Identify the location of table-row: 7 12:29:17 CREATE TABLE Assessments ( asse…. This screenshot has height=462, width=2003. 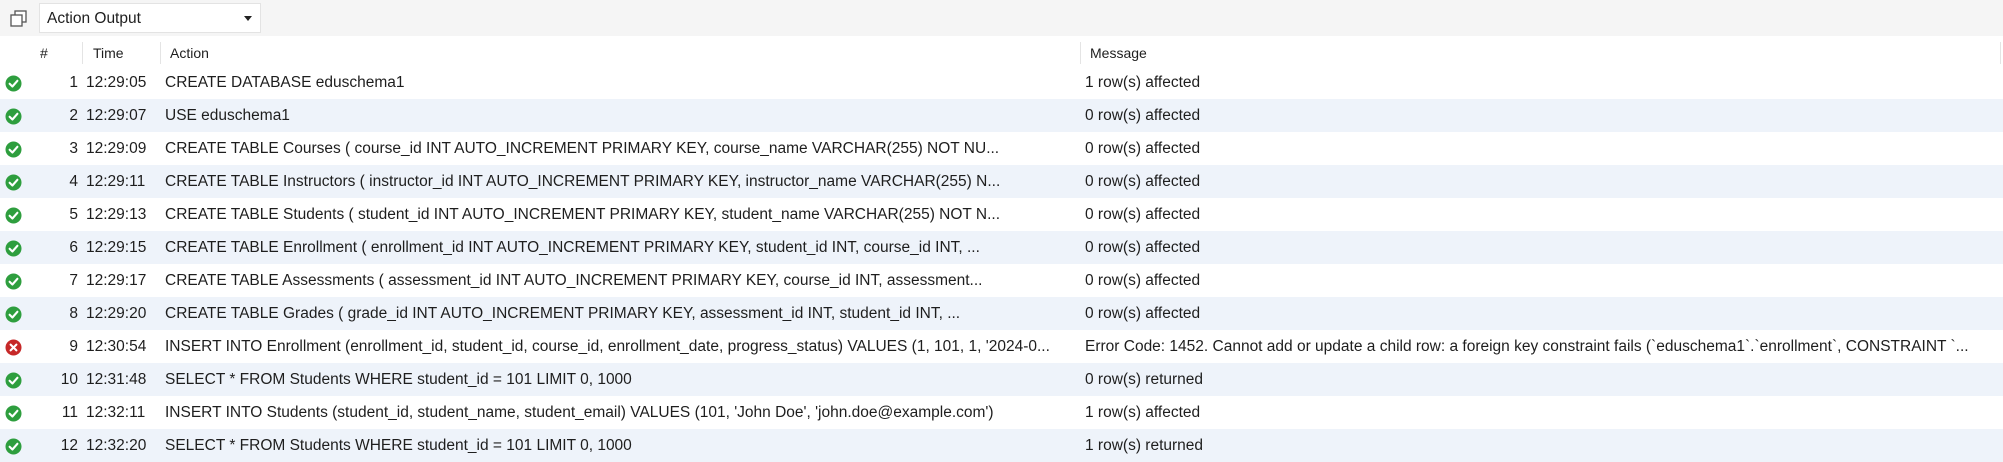
(1001, 280).